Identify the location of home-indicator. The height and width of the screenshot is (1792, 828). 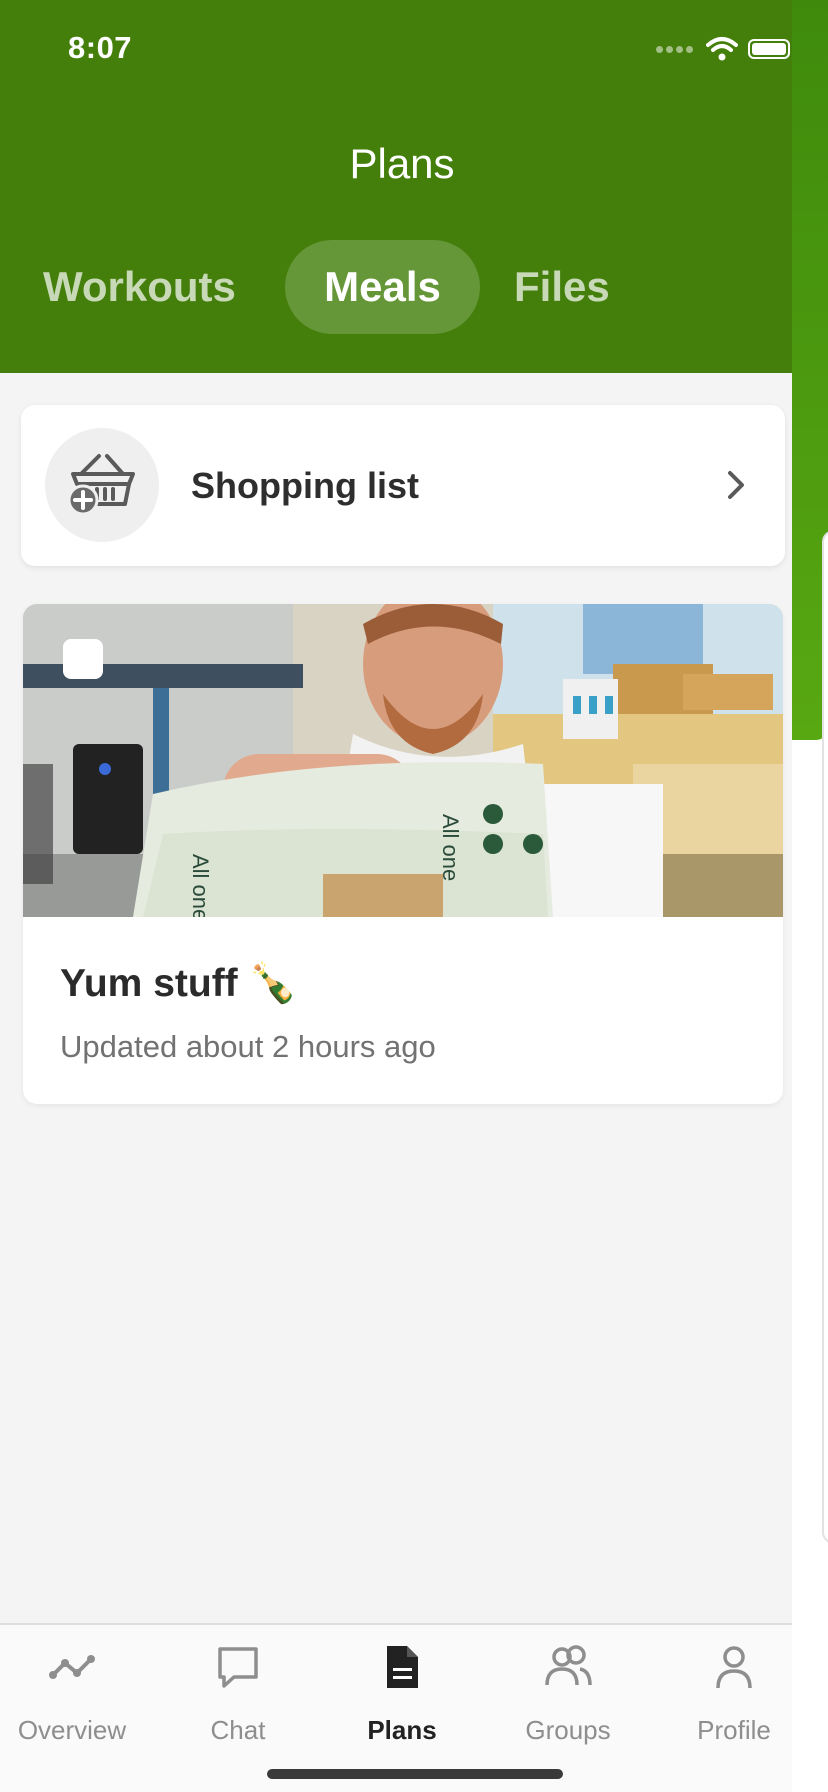
(415, 1774).